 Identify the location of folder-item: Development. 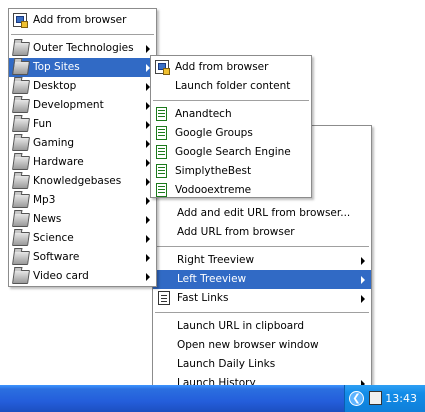
(82, 105).